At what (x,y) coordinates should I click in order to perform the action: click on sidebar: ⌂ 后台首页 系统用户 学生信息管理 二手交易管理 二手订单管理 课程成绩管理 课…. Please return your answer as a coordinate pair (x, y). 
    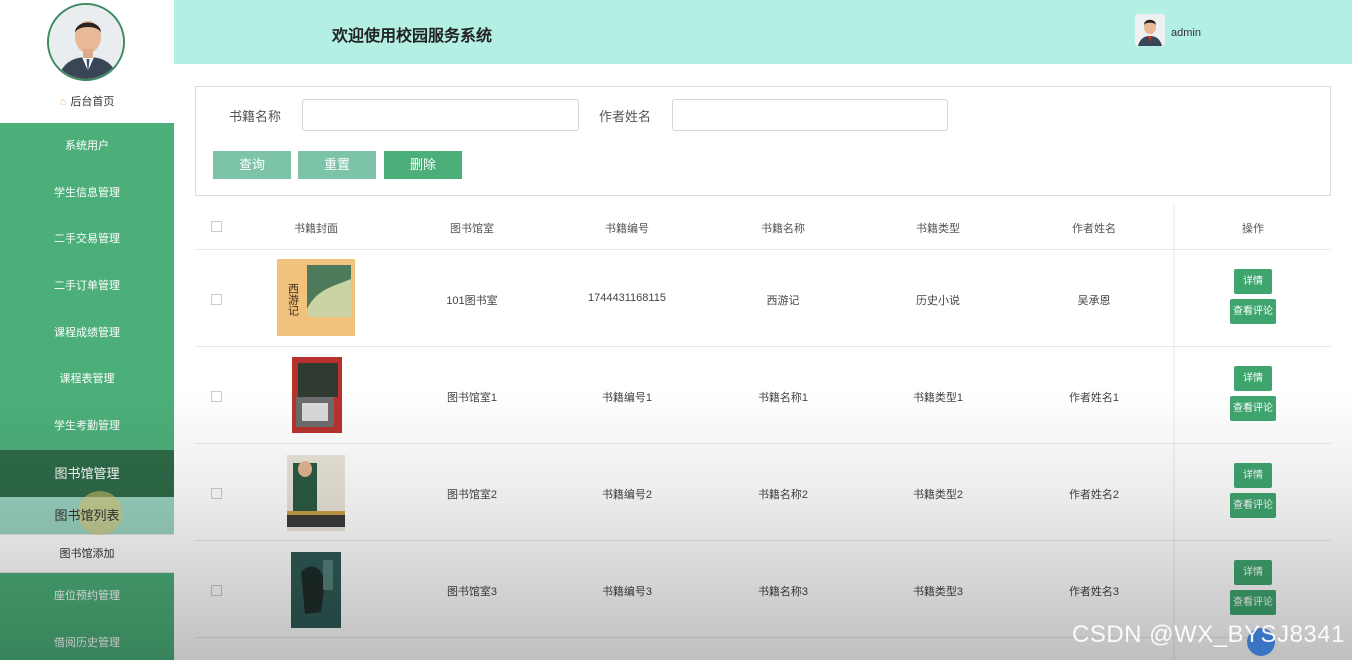
    Looking at the image, I should click on (87, 330).